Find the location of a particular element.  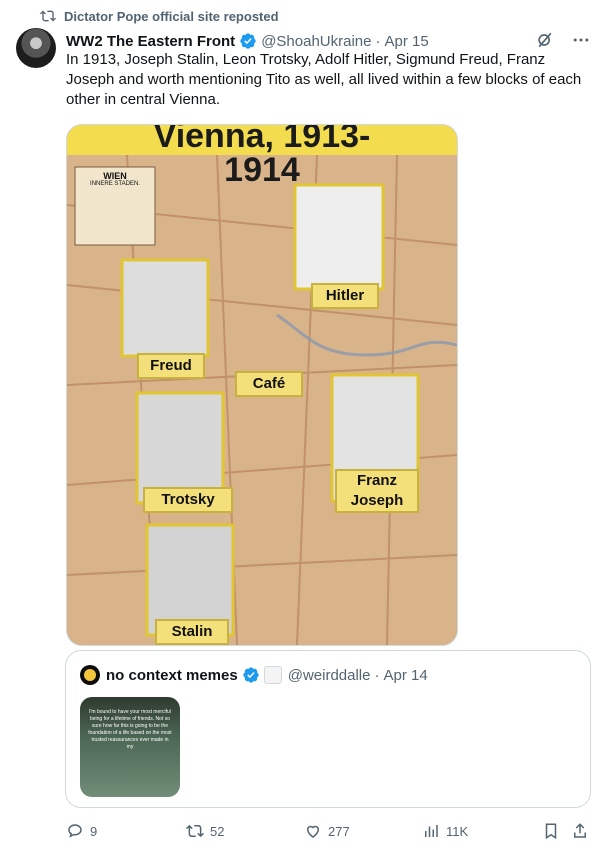

quoted-author-name: no context memes is located at coordinates (172, 675).